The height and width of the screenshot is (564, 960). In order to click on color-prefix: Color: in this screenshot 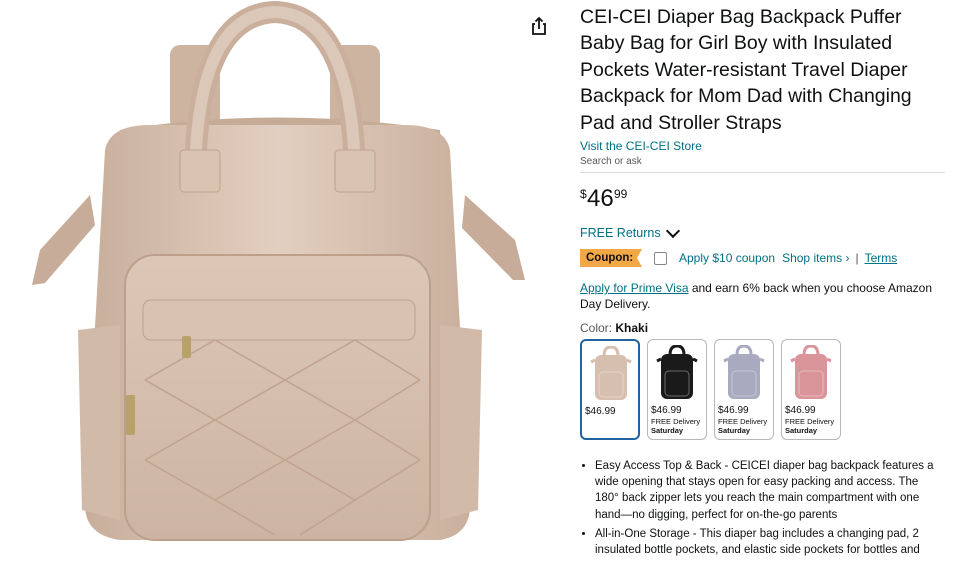, I will do `click(598, 328)`.